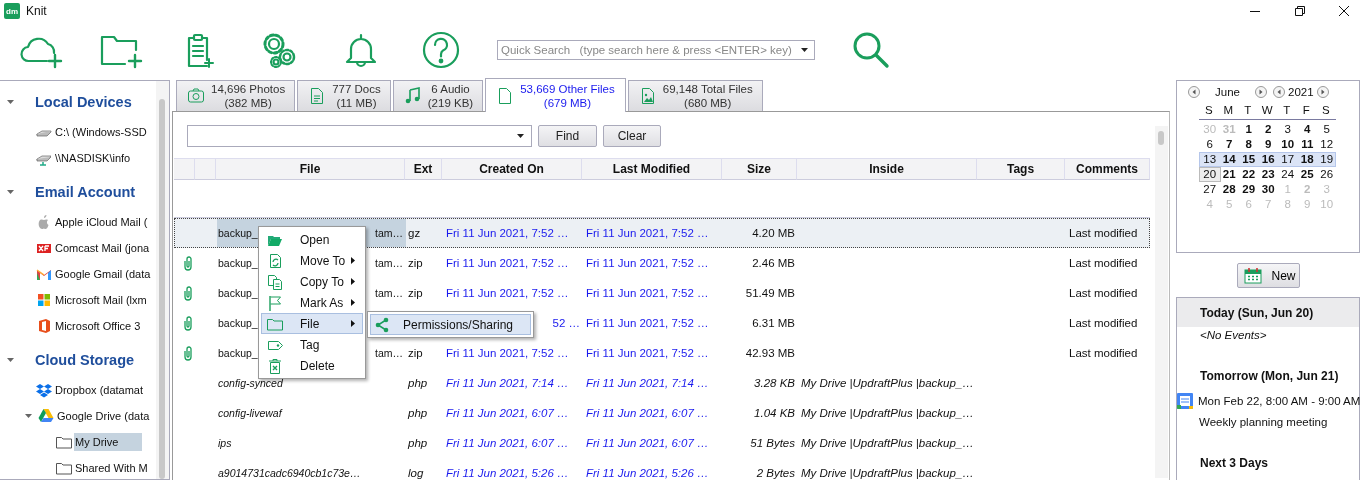 Image resolution: width=1366 pixels, height=480 pixels. I want to click on table-cell: Last modified, so click(1103, 233).